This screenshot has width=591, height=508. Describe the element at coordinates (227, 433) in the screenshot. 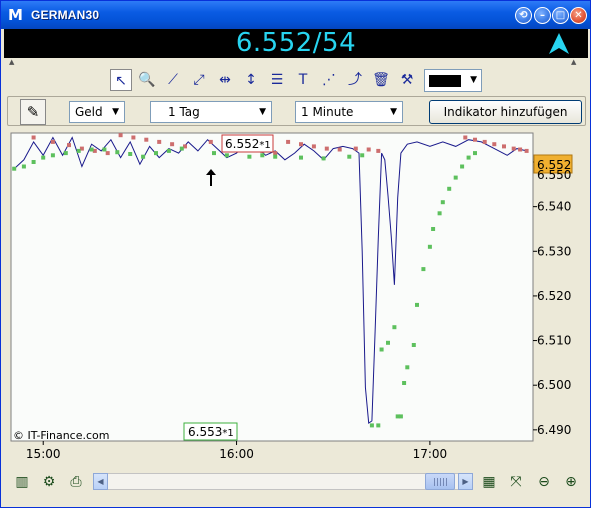

I see `bottom-marker-suffix: *1` at that location.